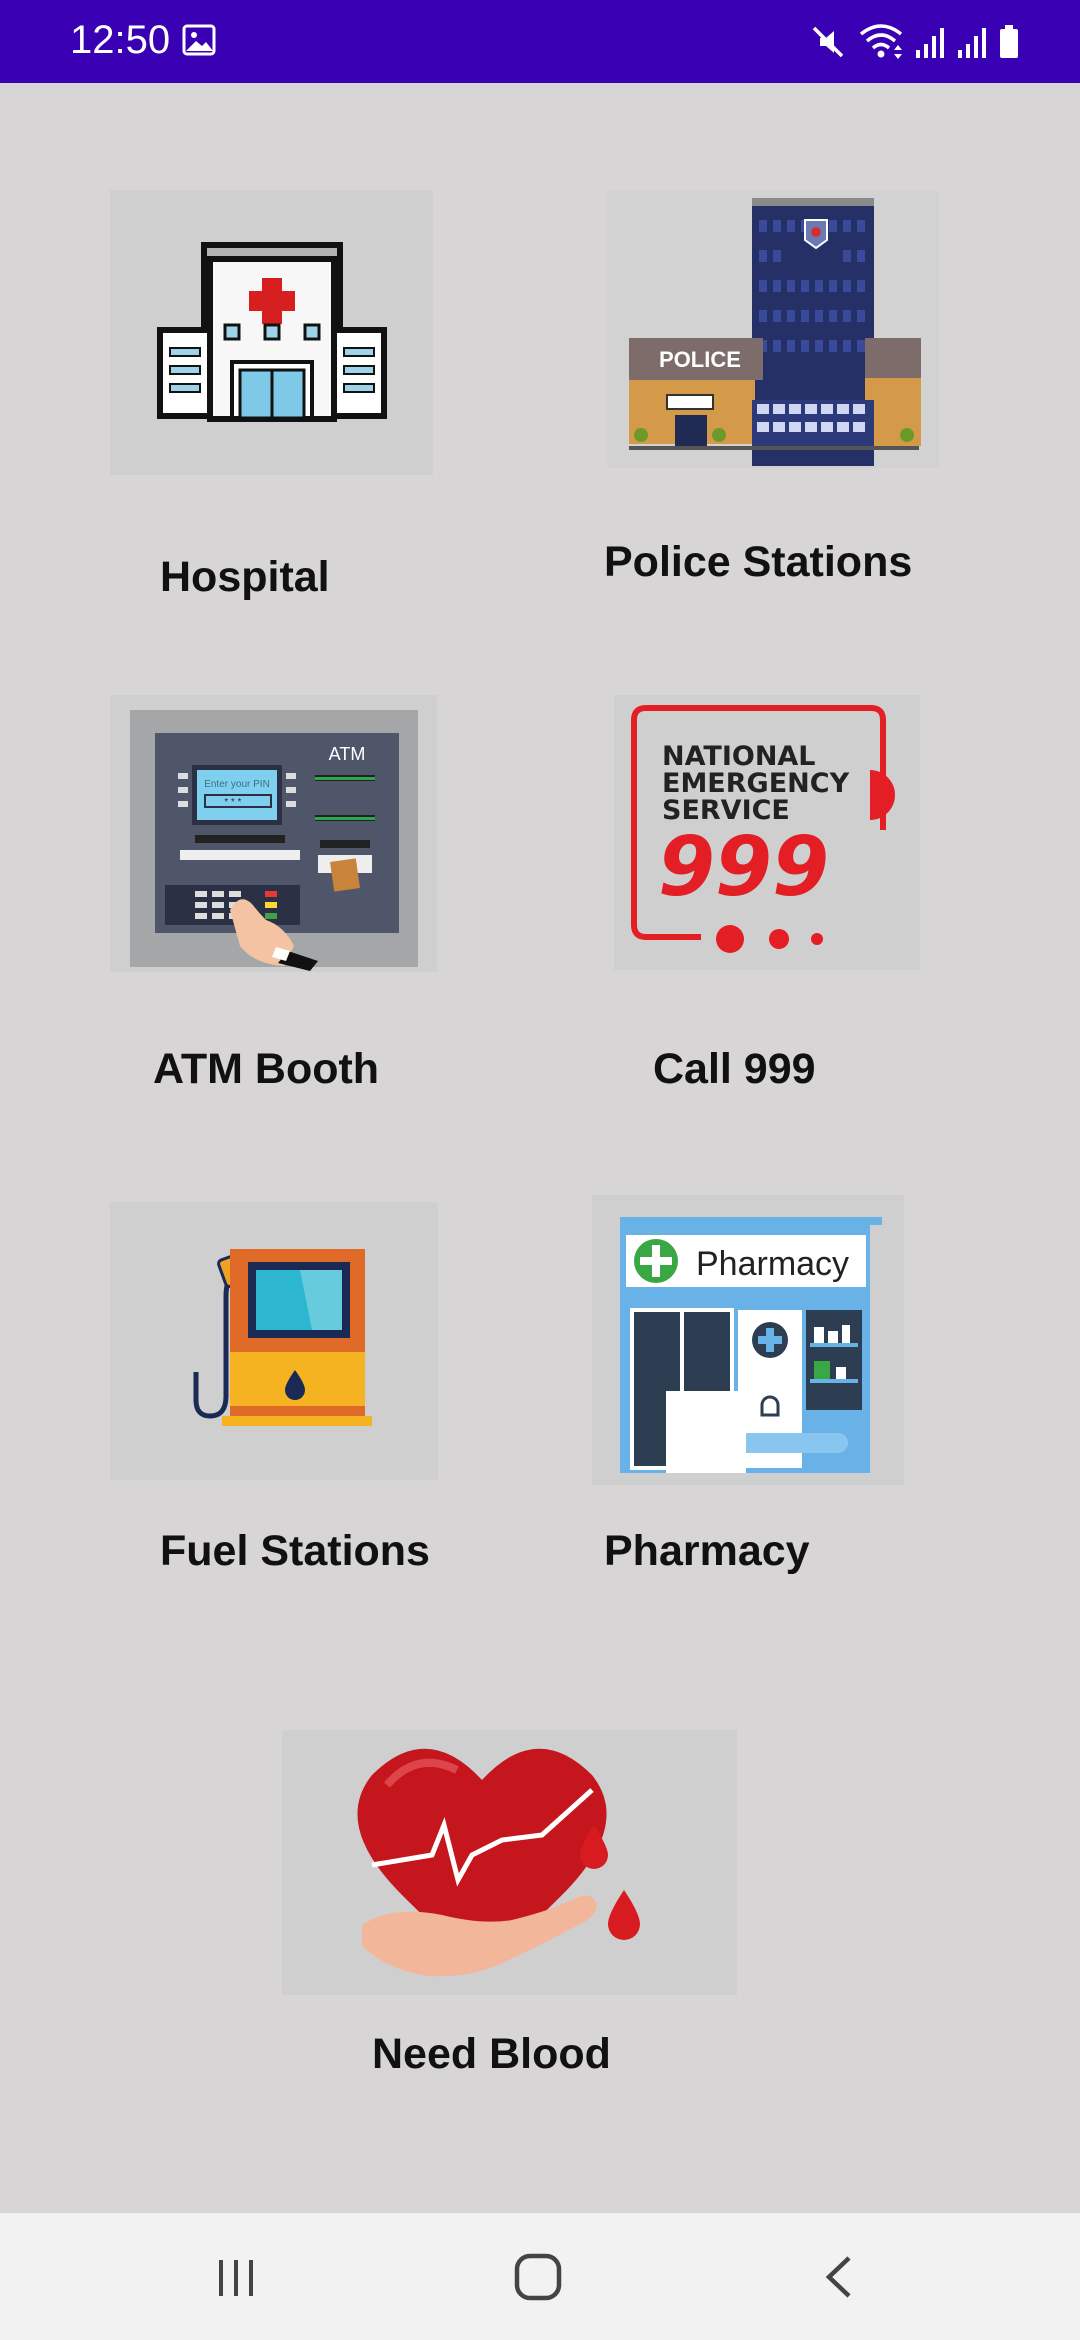 This screenshot has width=1080, height=2340. I want to click on atm-pin-mask: * * * _, so click(237, 802).